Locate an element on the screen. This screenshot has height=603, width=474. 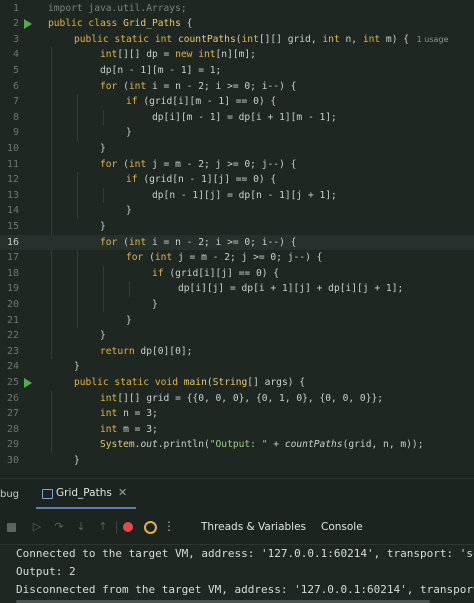
line-number: 3 is located at coordinates (15, 39).